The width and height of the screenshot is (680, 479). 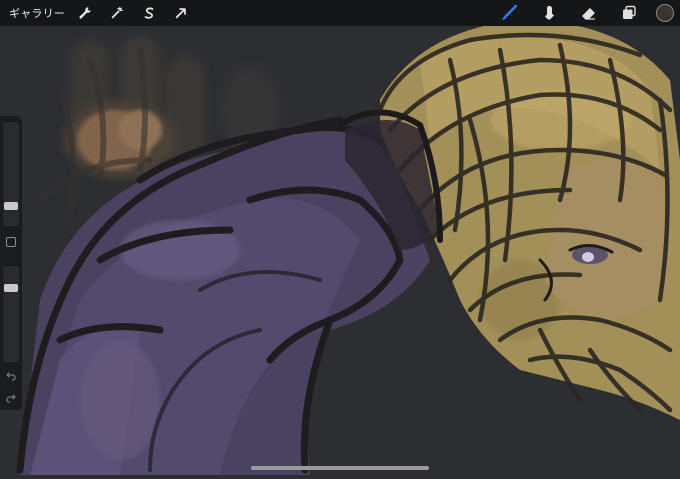 What do you see at coordinates (11, 174) in the screenshot?
I see `brush-size-slider` at bounding box center [11, 174].